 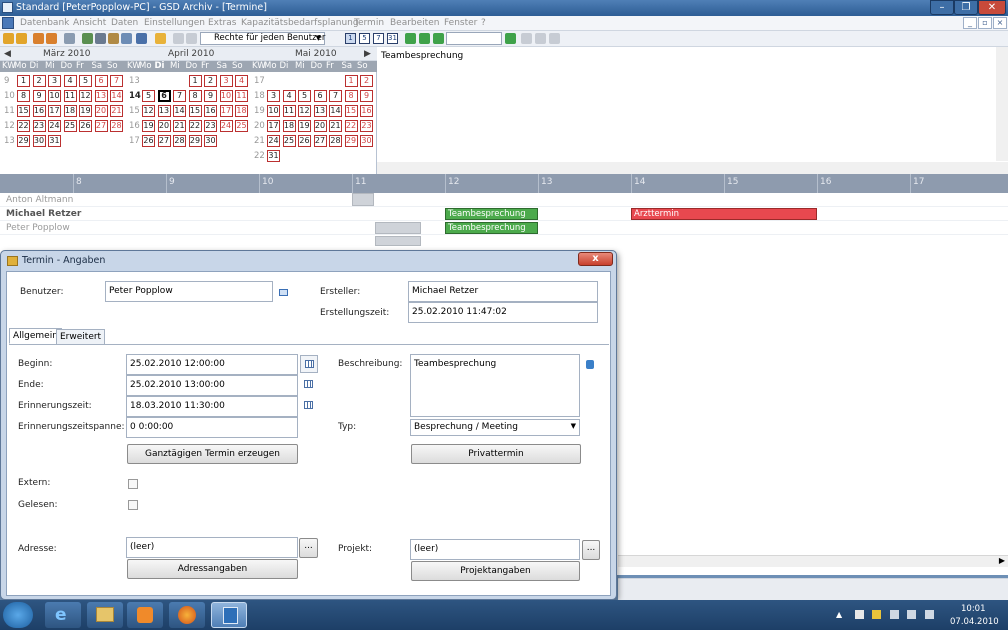 What do you see at coordinates (87, 38) in the screenshot?
I see `picture-icon` at bounding box center [87, 38].